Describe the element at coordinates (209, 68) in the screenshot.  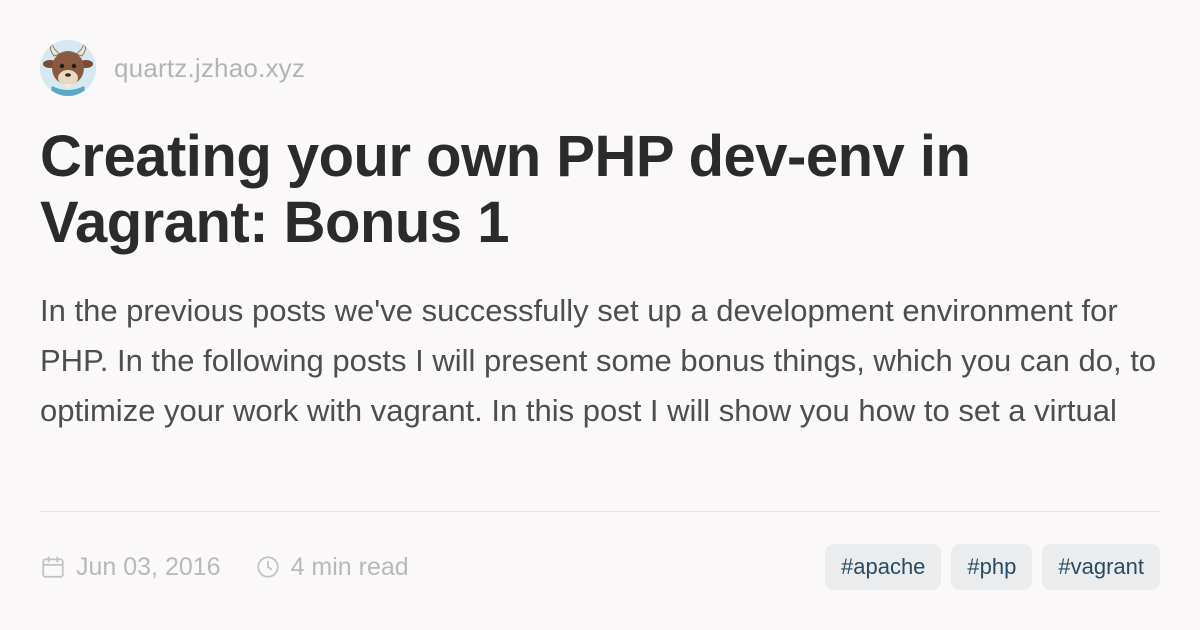
I see `site-name: quartz.jzhao.xyz` at that location.